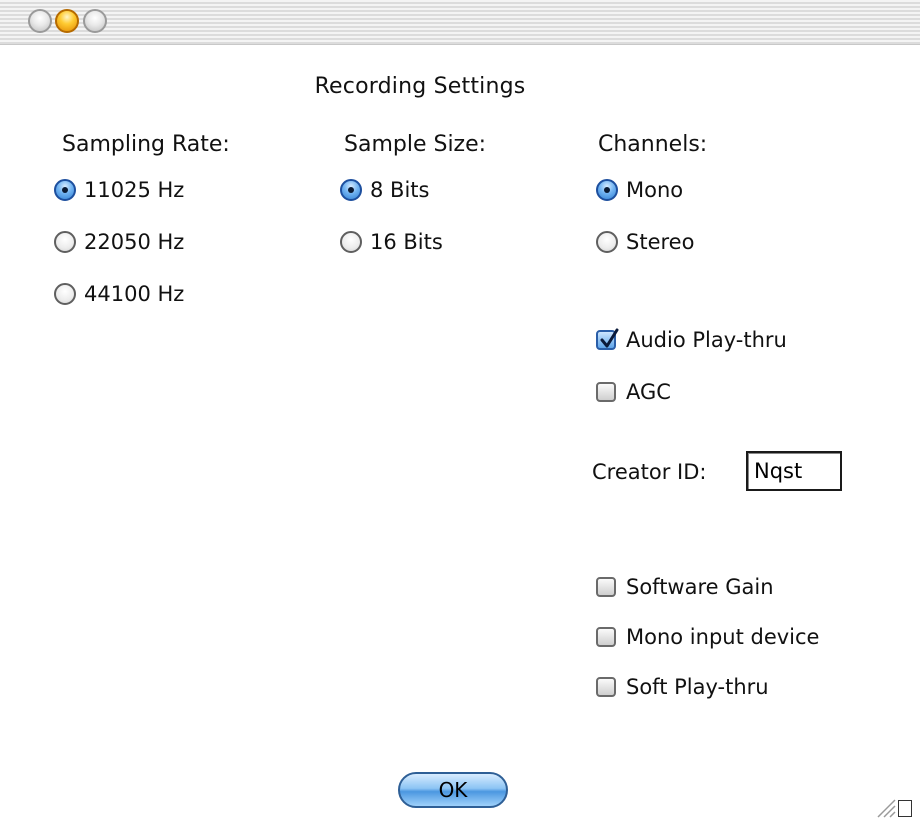 The width and height of the screenshot is (920, 823). Describe the element at coordinates (134, 190) in the screenshot. I see `radio-label: 11025 Hz` at that location.